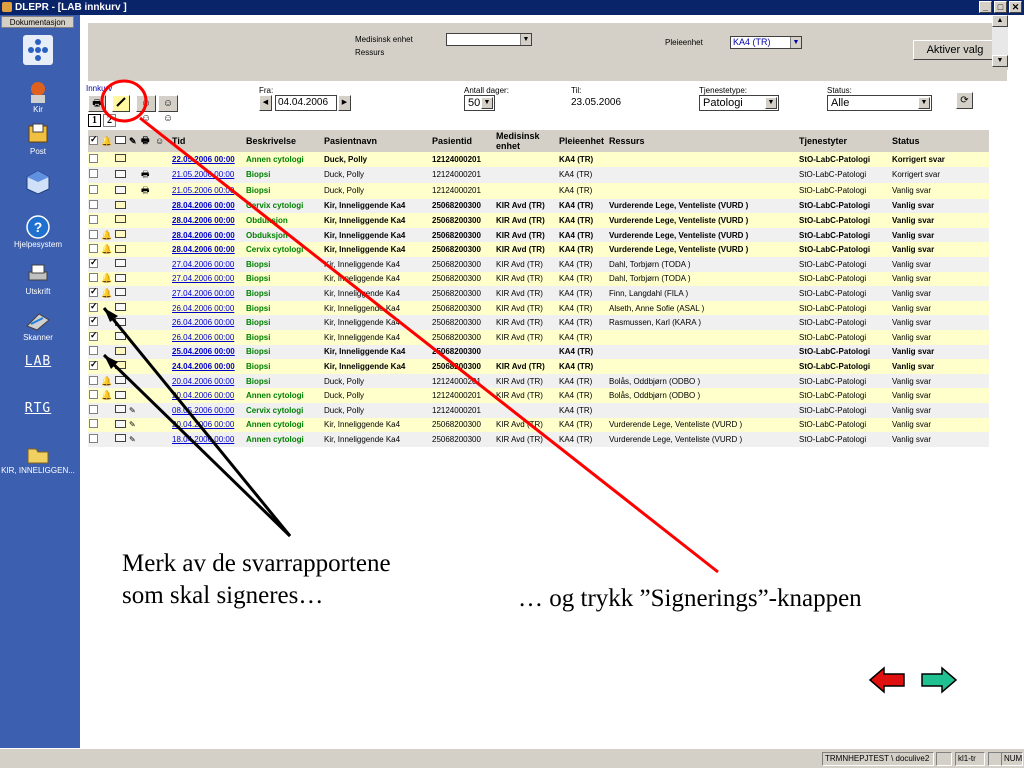 The image size is (1024, 768). Describe the element at coordinates (526, 141) in the screenshot. I see `header-medisinsk-enhet: Medisinsk enhet` at that location.